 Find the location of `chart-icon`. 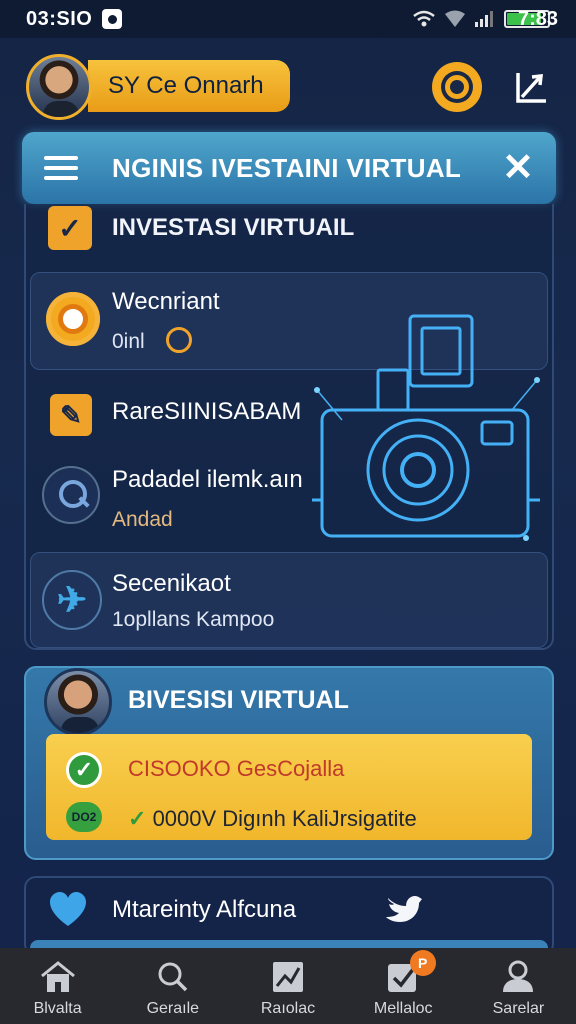

chart-icon is located at coordinates (288, 977).